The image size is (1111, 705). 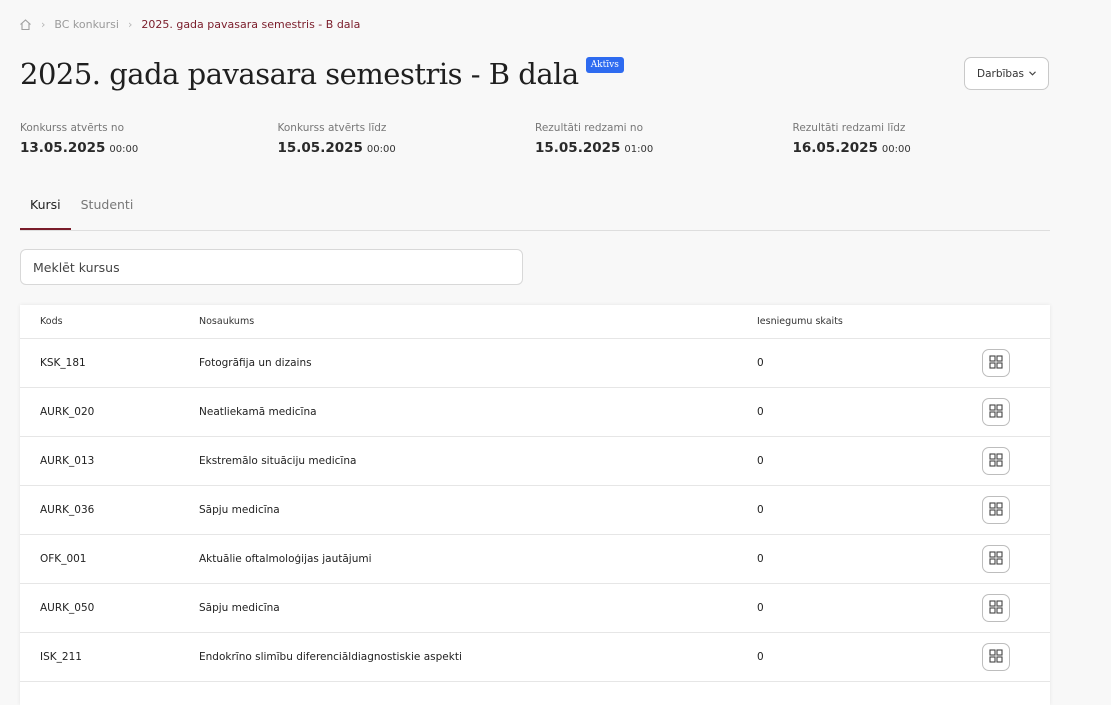 I want to click on cell-name: Neatliekamā medicīna, so click(x=258, y=412).